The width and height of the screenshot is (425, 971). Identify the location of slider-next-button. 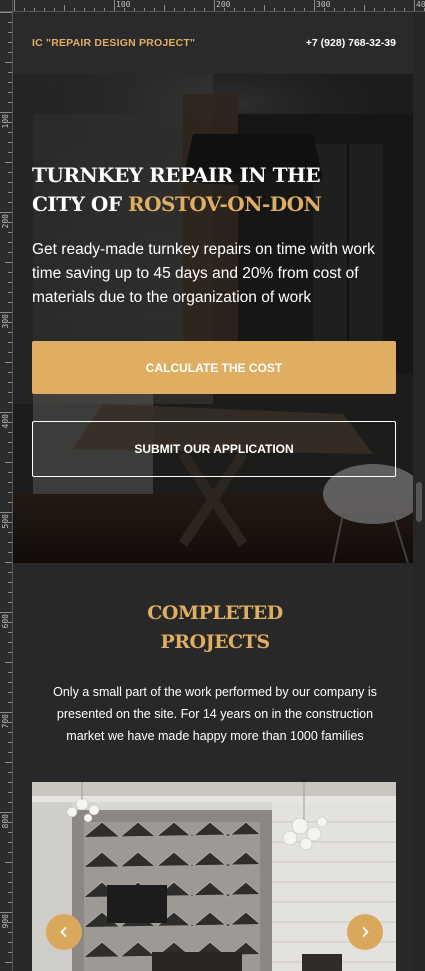
(365, 932).